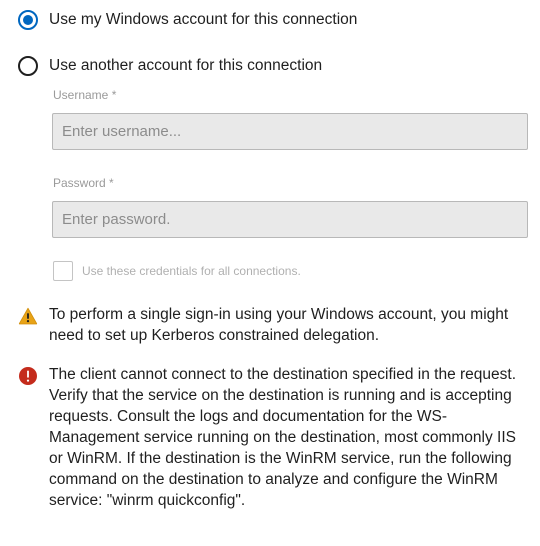 The width and height of the screenshot is (540, 546). I want to click on username-label-text: Username, so click(81, 95).